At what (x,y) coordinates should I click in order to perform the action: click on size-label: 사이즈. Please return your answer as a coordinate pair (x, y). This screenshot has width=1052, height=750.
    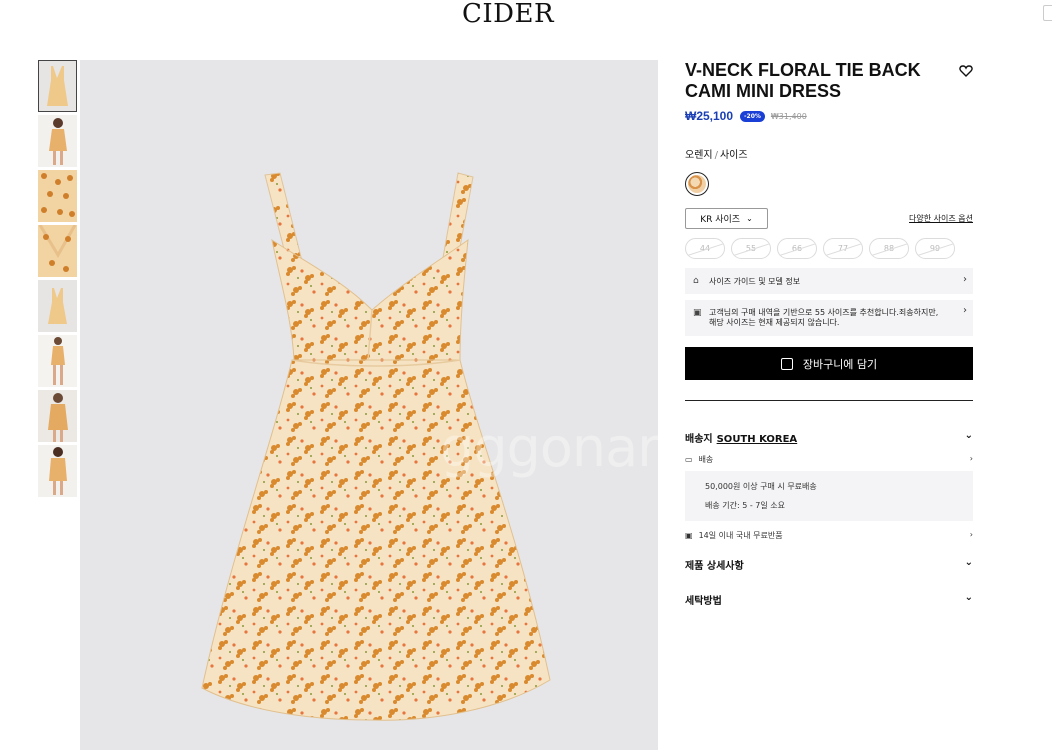
    Looking at the image, I should click on (733, 155).